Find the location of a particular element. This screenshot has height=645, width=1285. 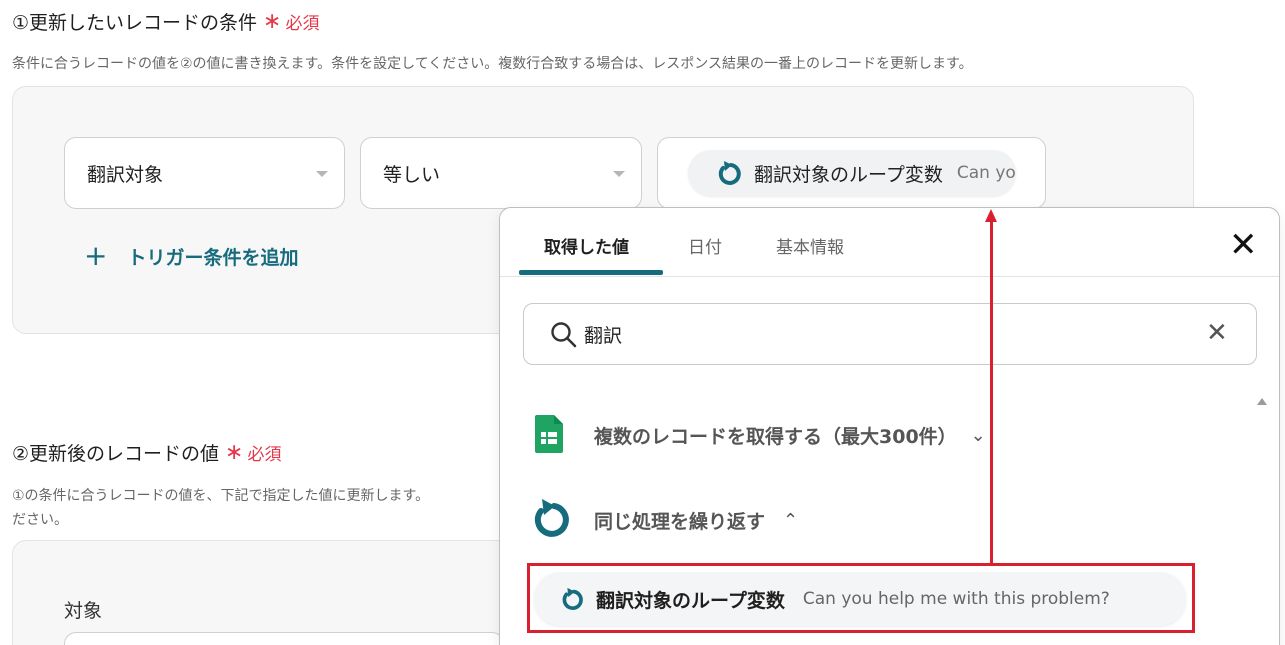

tabs-divider is located at coordinates (889, 276).